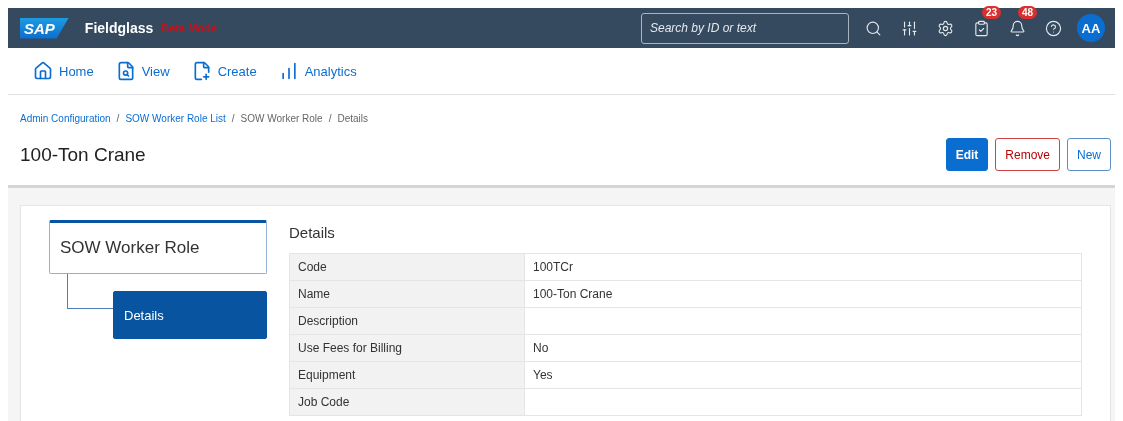 The width and height of the screenshot is (1123, 421). Describe the element at coordinates (1028, 12) in the screenshot. I see `count-badge: 48` at that location.